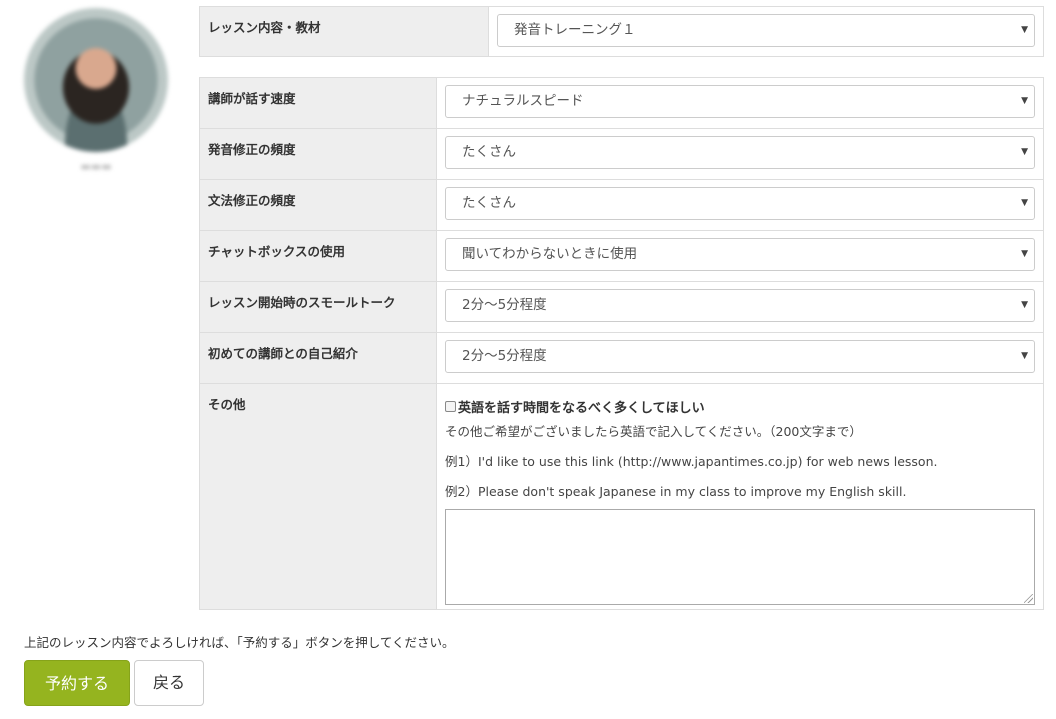 The width and height of the screenshot is (1056, 719). Describe the element at coordinates (1028, 598) in the screenshot. I see `resize-handle-icon` at that location.